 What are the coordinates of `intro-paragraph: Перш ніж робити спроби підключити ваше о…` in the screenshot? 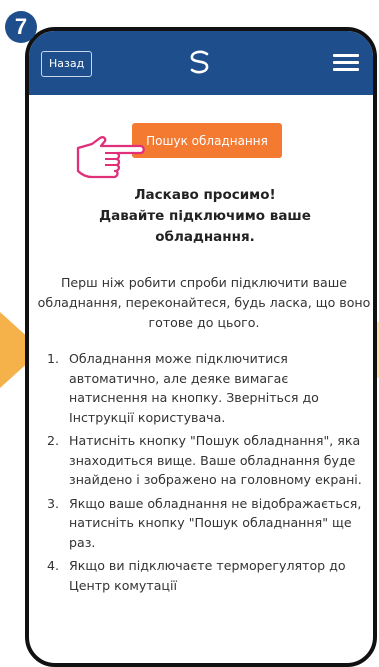 It's located at (204, 302).